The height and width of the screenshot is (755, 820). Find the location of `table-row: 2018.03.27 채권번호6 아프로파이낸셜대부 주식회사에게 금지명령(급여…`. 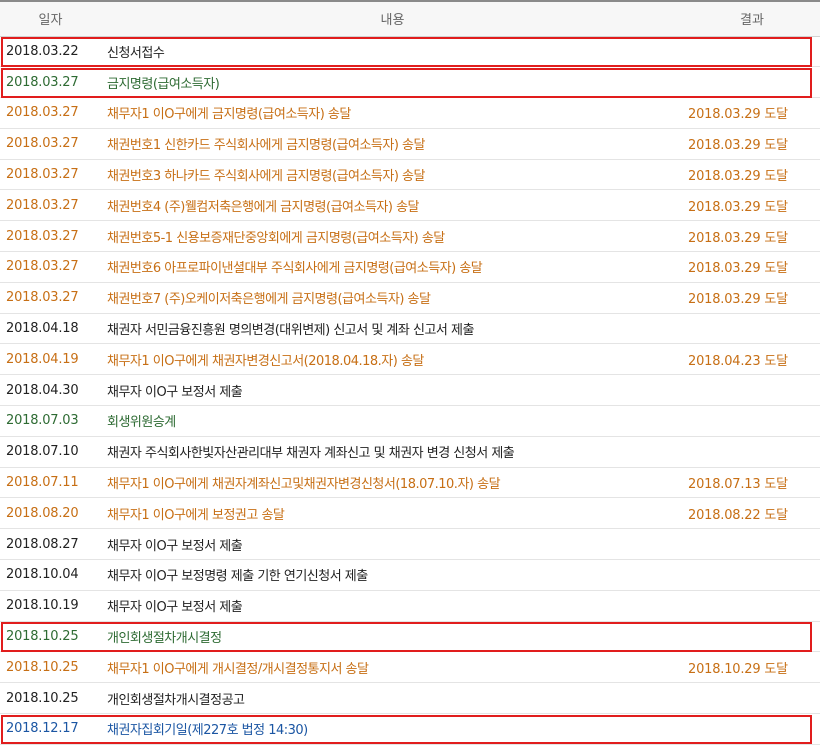

table-row: 2018.03.27 채권번호6 아프로파이낸셜대부 주식회사에게 금지명령(급여… is located at coordinates (410, 267).